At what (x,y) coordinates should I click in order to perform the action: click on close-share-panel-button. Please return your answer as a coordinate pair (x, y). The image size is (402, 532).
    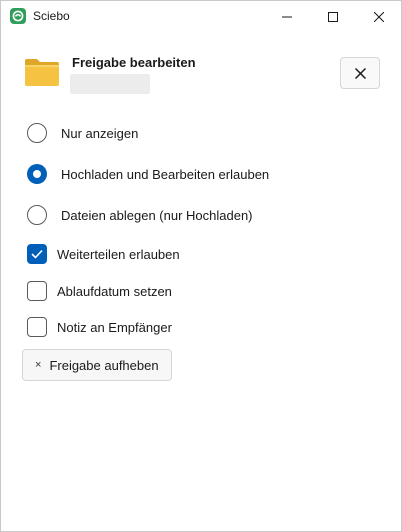
    Looking at the image, I should click on (360, 73).